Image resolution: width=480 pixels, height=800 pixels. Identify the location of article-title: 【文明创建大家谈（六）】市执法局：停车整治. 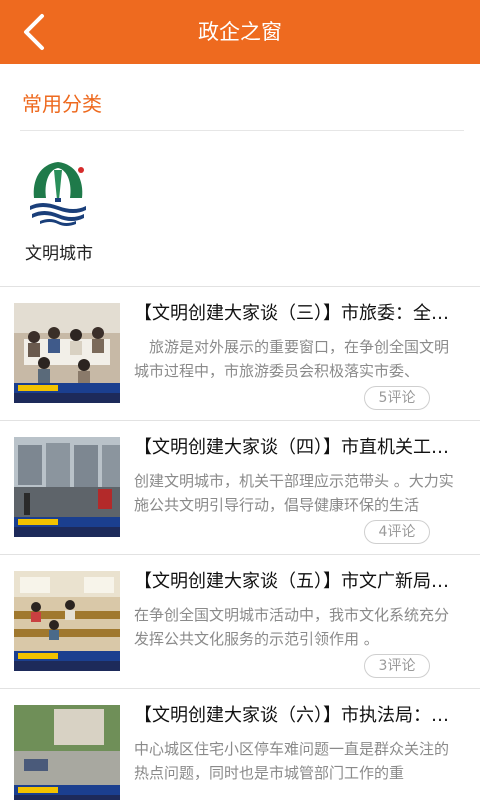
(300, 715).